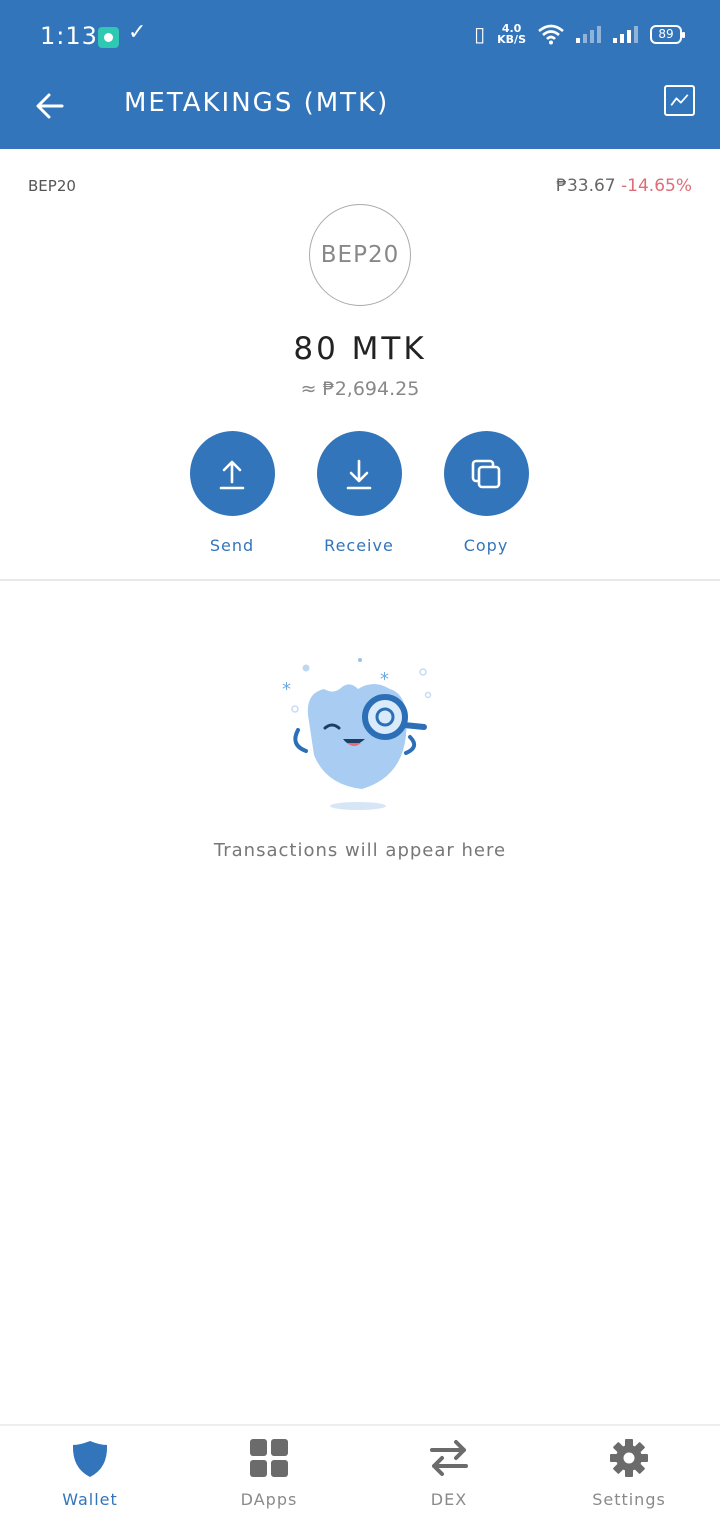 This screenshot has height=1520, width=720. I want to click on nav-label-wallet: Wallet, so click(90, 1499).